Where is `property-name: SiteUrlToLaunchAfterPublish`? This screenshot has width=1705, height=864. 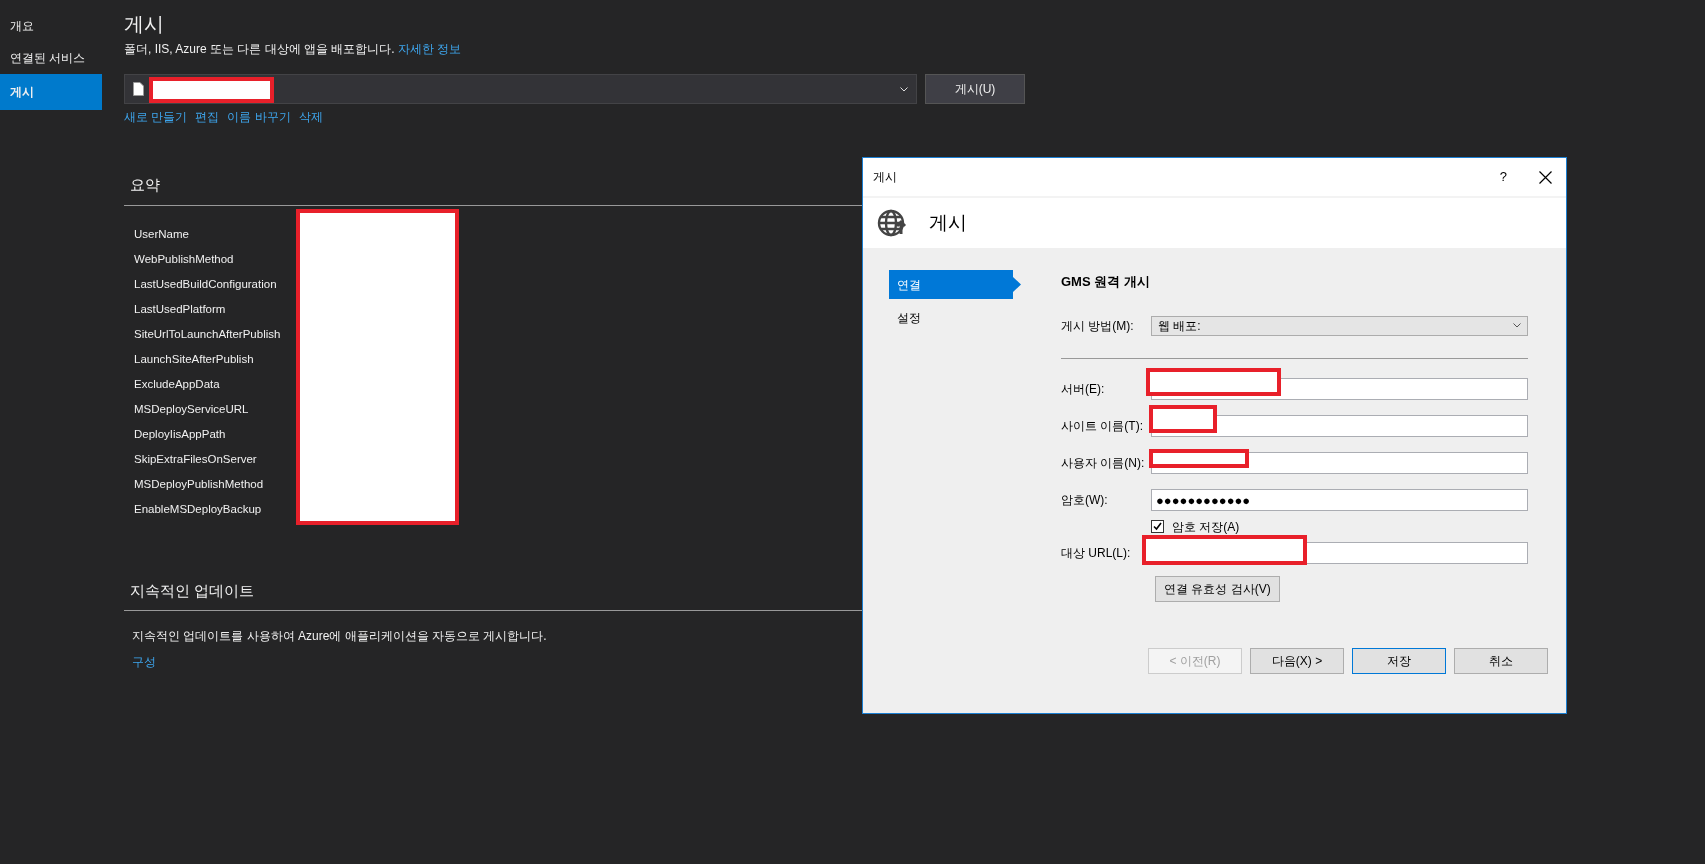 property-name: SiteUrlToLaunchAfterPublish is located at coordinates (207, 334).